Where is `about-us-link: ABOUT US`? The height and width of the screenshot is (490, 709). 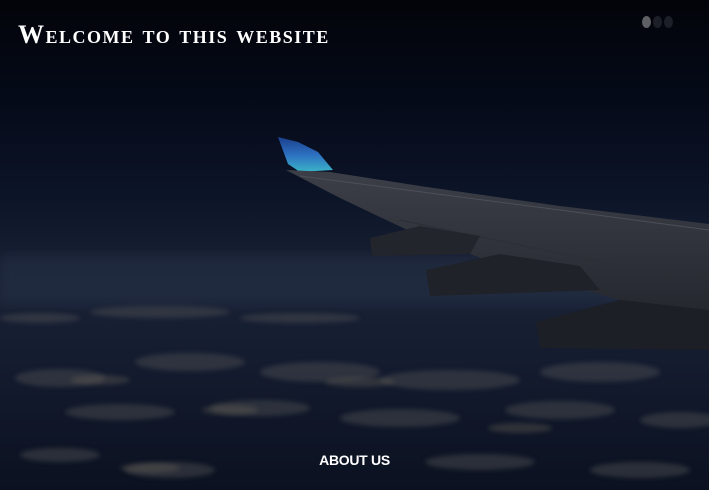 about-us-link: ABOUT US is located at coordinates (354, 460).